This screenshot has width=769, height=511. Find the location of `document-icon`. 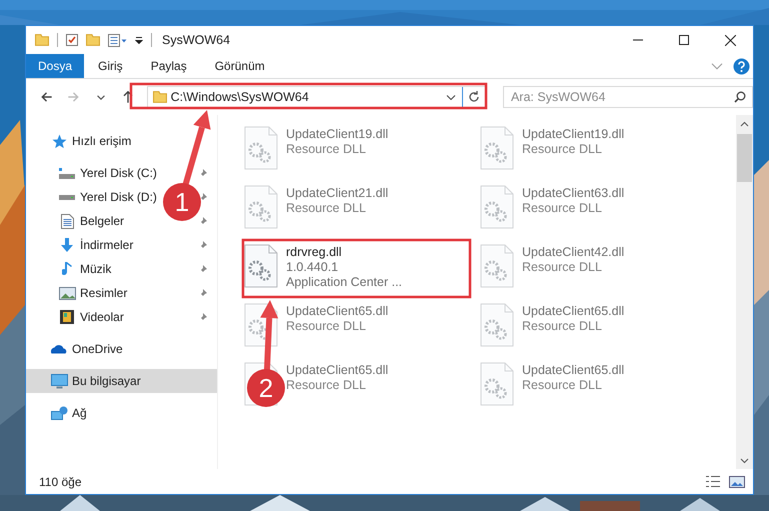

document-icon is located at coordinates (67, 221).